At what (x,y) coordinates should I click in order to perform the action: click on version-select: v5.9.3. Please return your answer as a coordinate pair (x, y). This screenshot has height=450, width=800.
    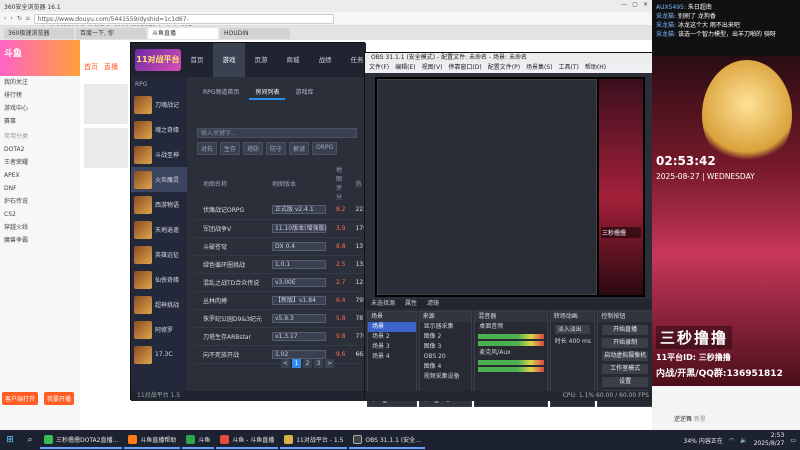
    Looking at the image, I should click on (298, 318).